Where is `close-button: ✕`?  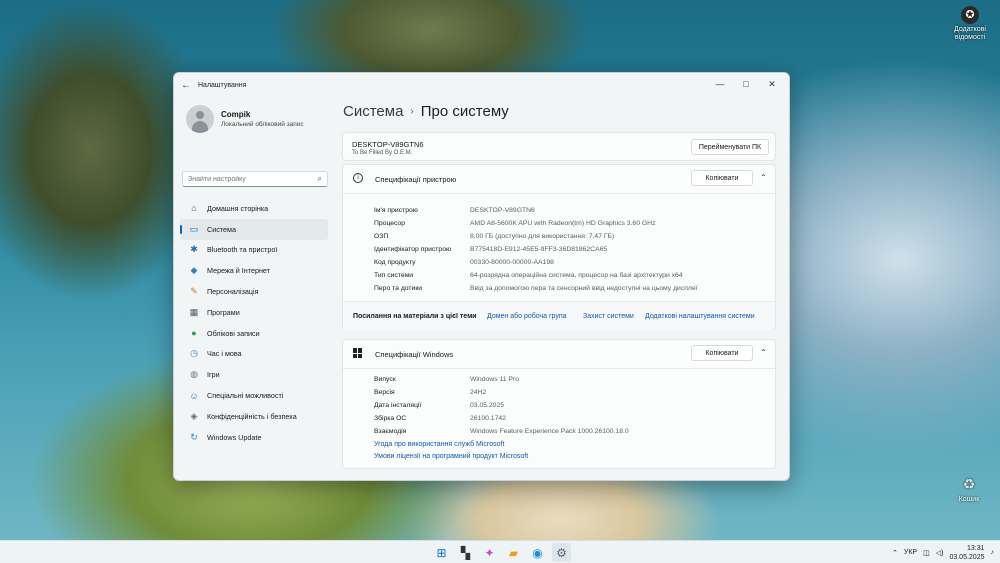
close-button: ✕ is located at coordinates (772, 84).